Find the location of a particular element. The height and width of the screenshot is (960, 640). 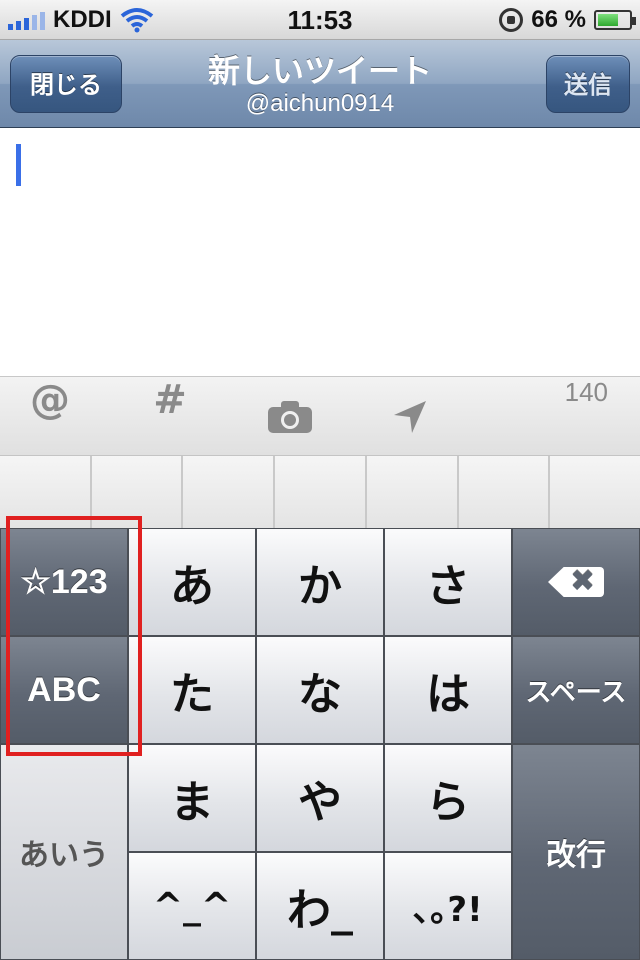

backspace-icon: ✖ is located at coordinates (576, 582).